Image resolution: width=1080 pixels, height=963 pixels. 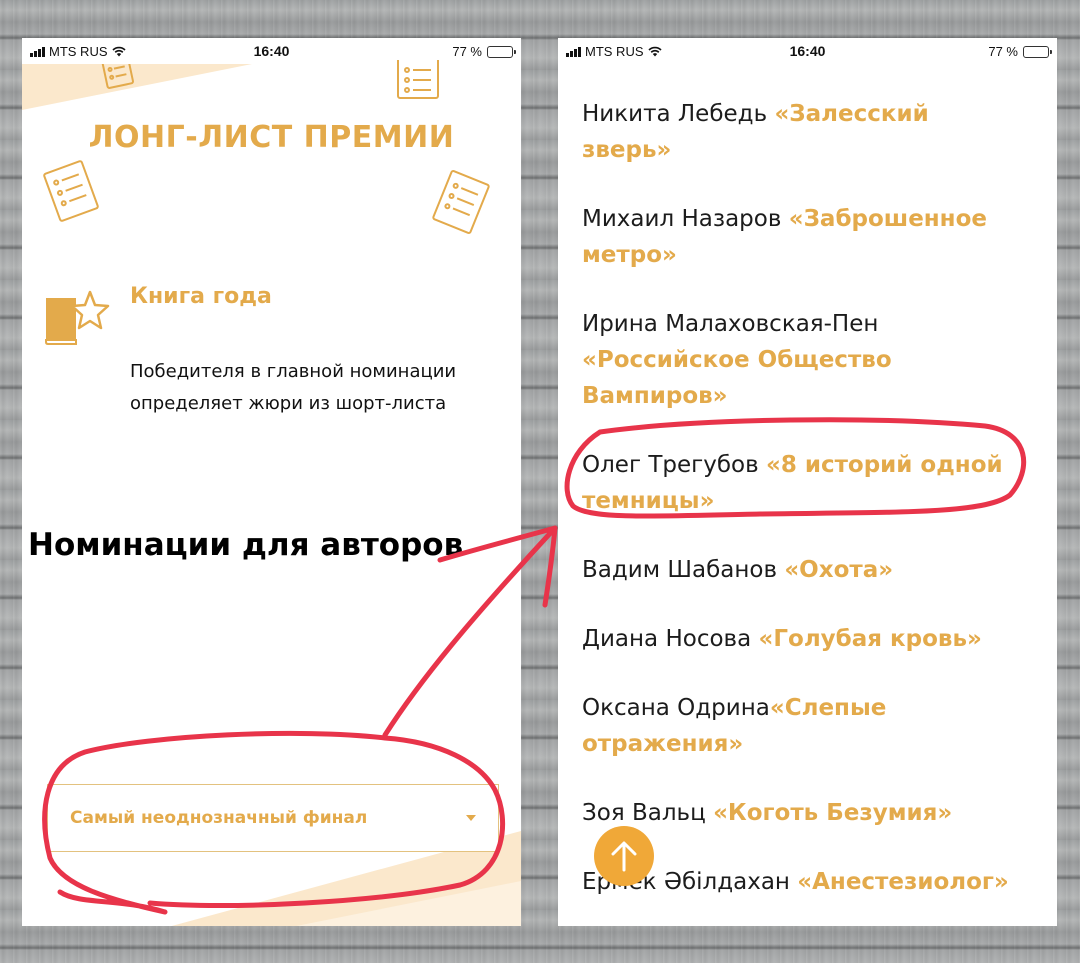 What do you see at coordinates (137, 87) in the screenshot?
I see `decor-shape-top` at bounding box center [137, 87].